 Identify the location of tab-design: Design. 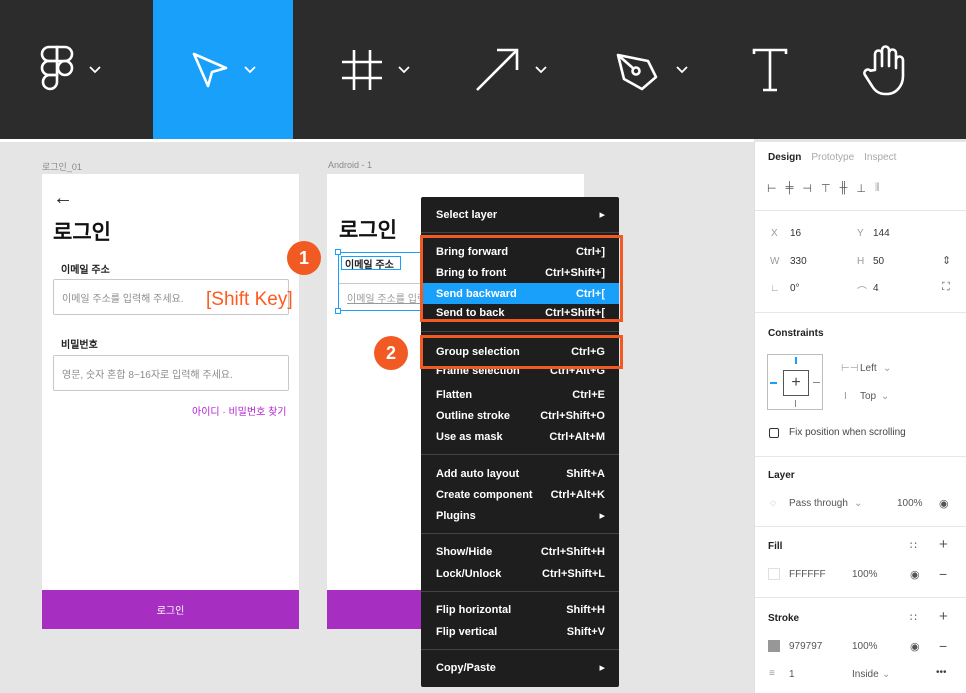
(784, 157).